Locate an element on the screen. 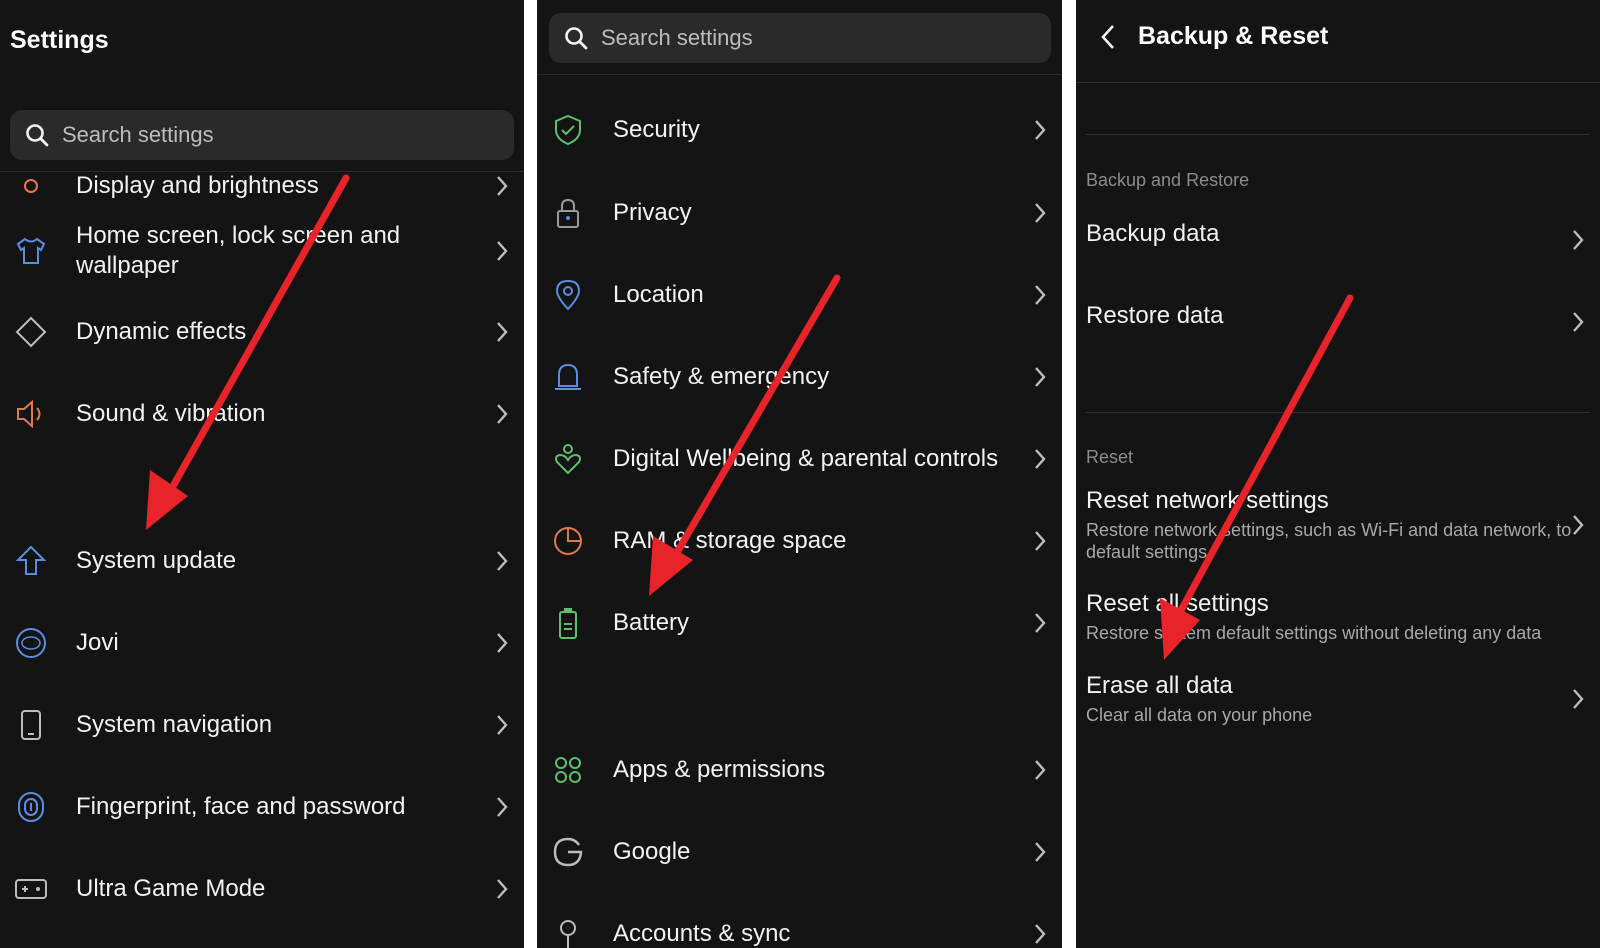  backup-data-item: Backup data is located at coordinates (1343, 240).